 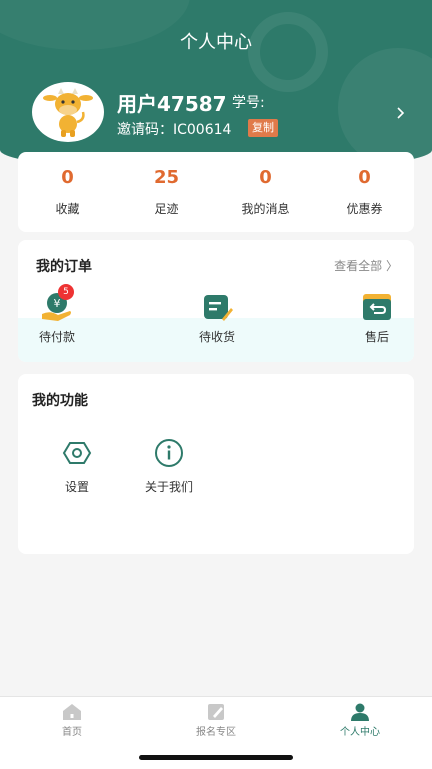 I want to click on tab-label: 个人中心, so click(x=360, y=732).